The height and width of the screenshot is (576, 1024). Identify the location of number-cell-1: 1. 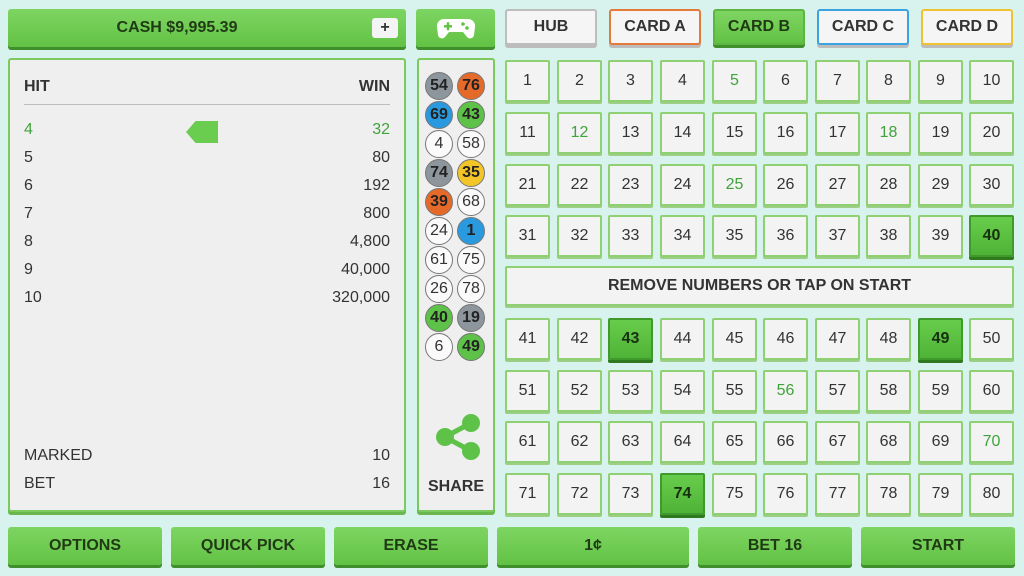
(527, 81).